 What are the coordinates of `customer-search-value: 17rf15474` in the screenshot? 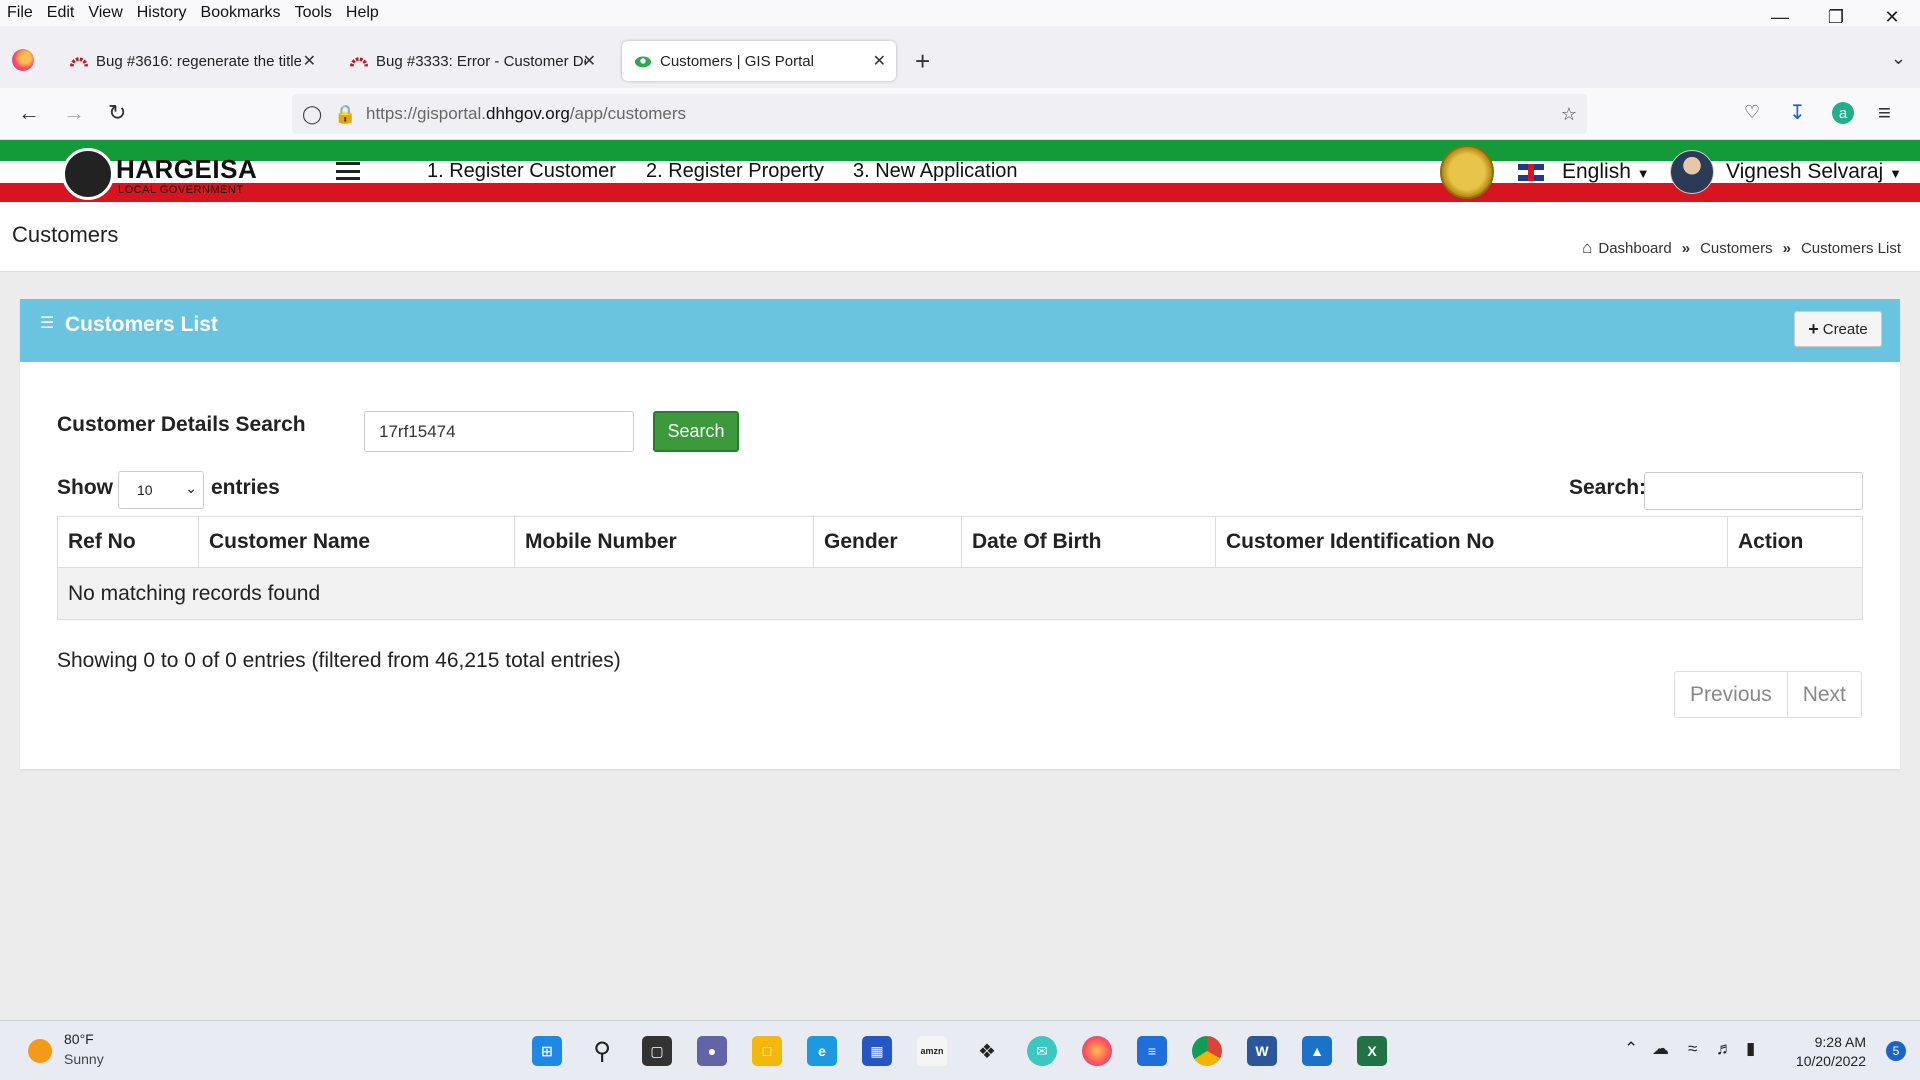 It's located at (417, 431).